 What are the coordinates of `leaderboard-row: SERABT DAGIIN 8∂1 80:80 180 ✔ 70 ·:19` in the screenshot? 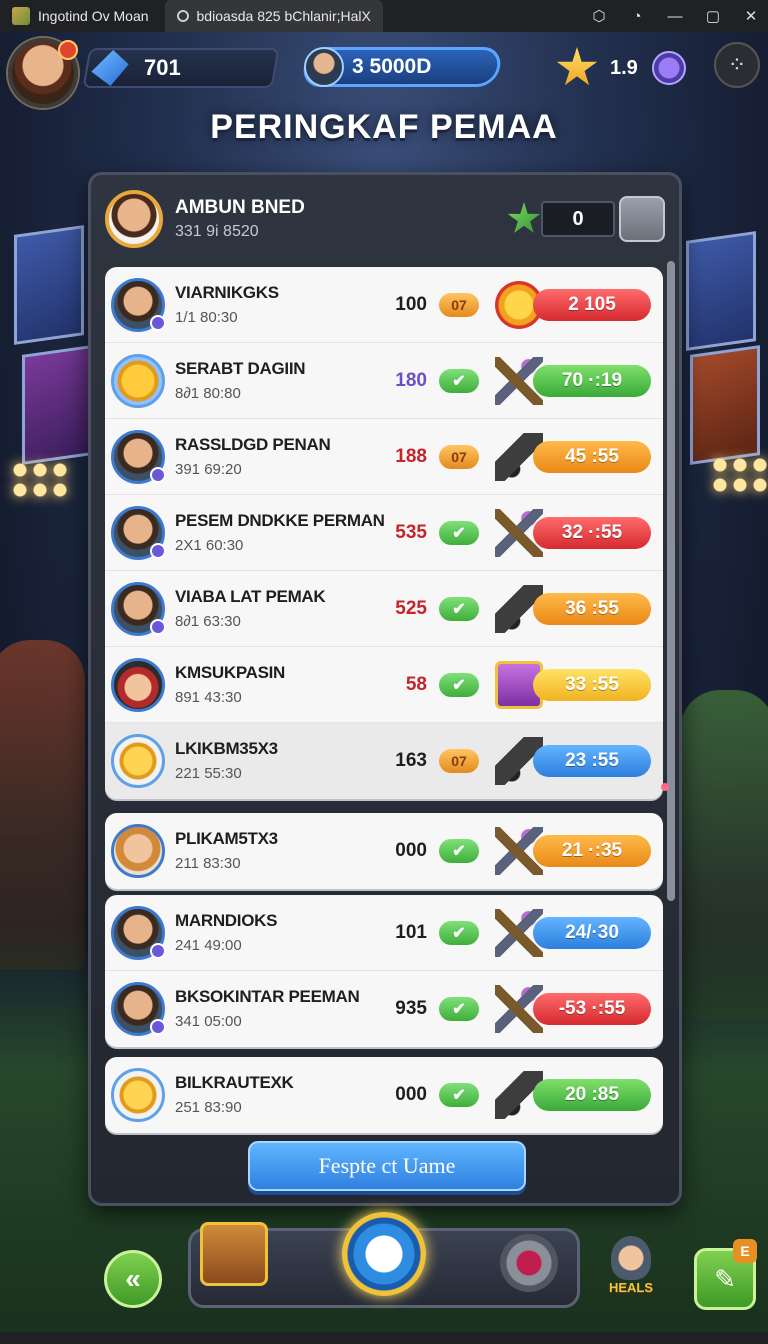 It's located at (384, 381).